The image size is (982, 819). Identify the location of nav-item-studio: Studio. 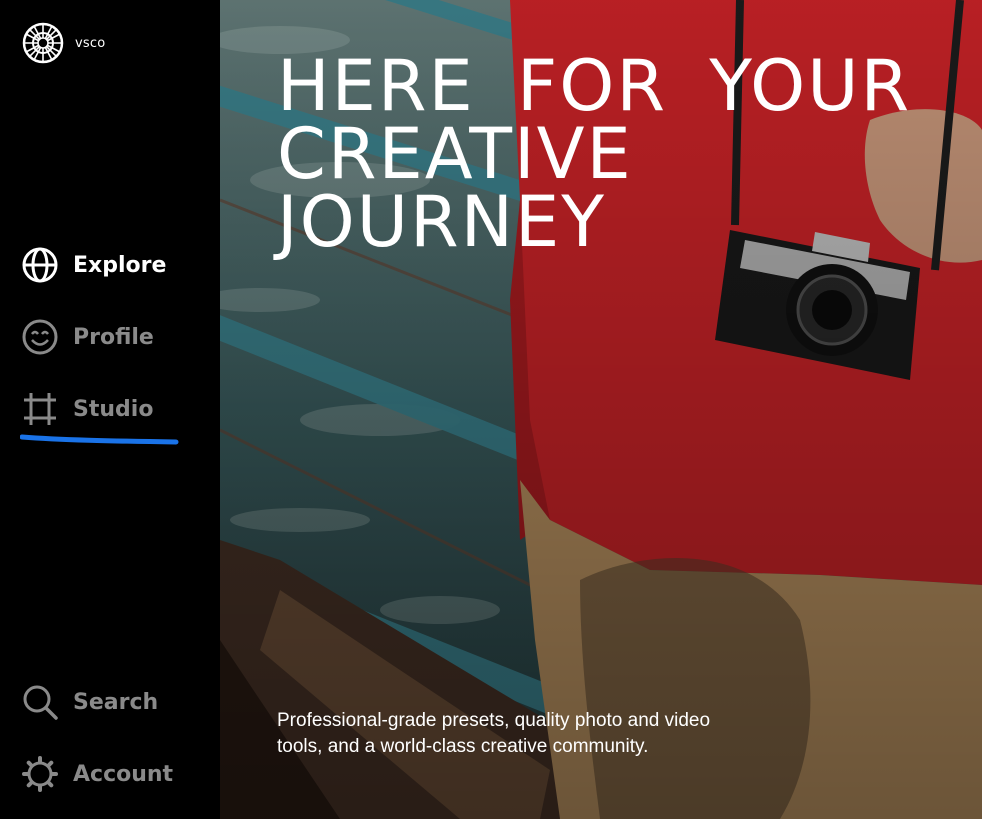
(87, 409).